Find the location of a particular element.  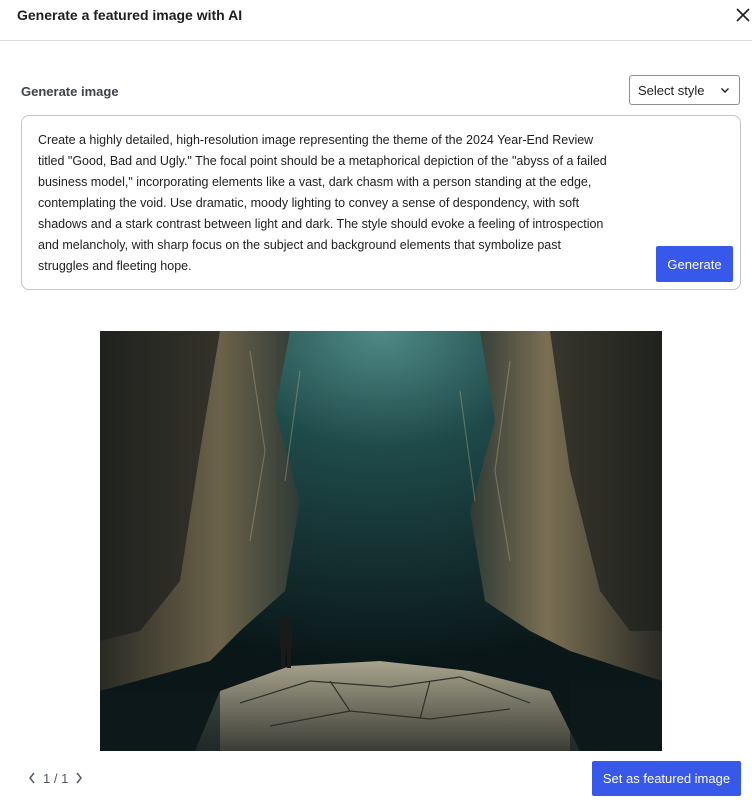

chevron-left-icon is located at coordinates (32, 778).